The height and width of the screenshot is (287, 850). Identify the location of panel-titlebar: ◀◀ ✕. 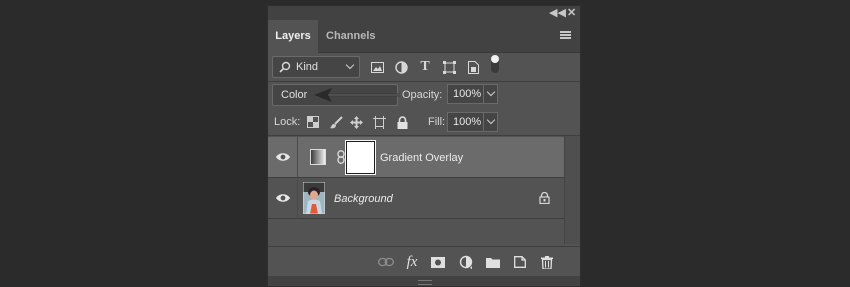
(424, 13).